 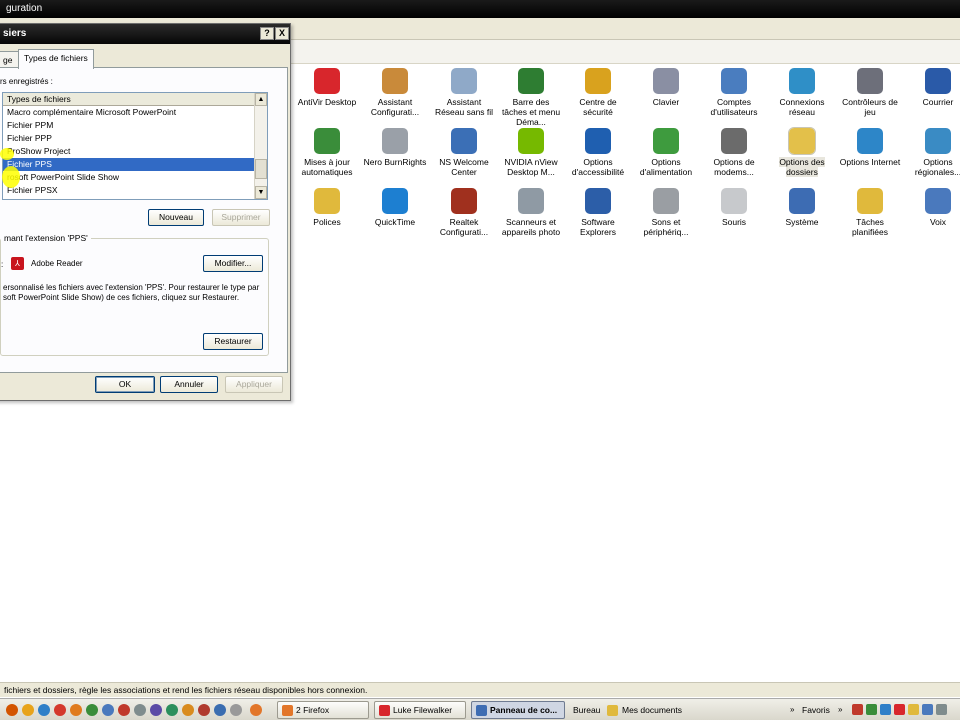 I want to click on quicklaunch-6-icon, so click(x=92, y=710).